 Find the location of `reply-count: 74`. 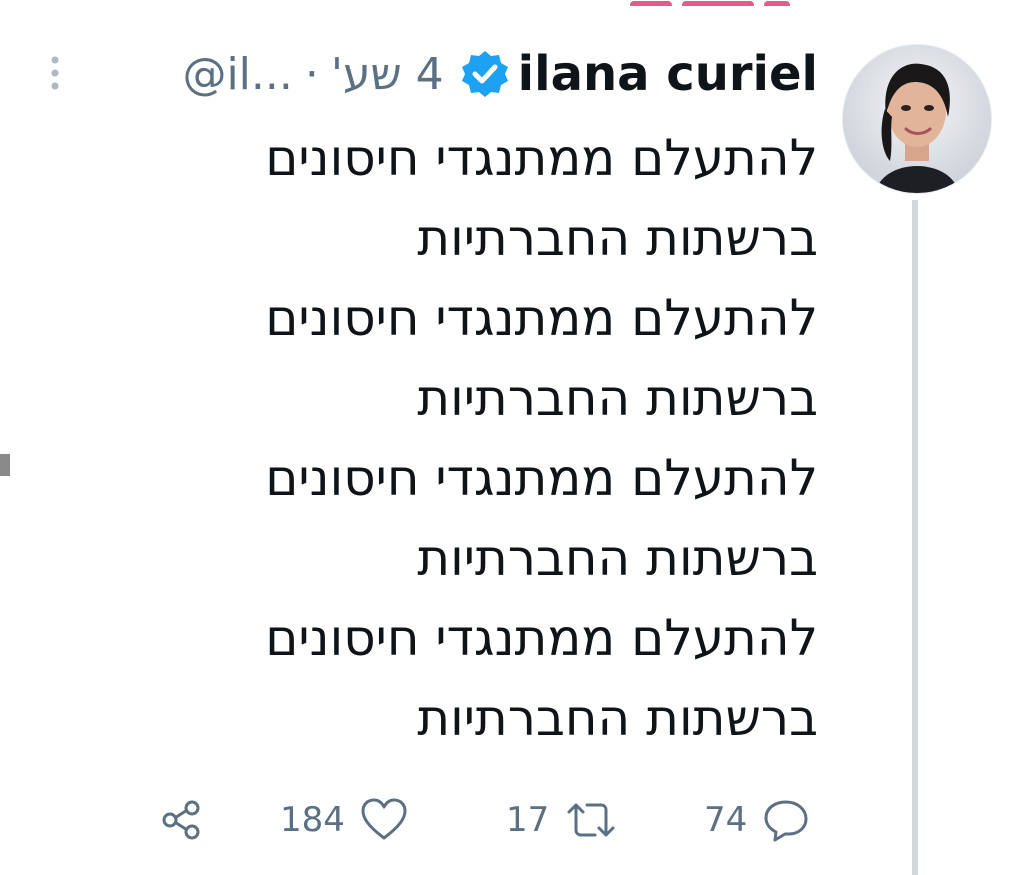

reply-count: 74 is located at coordinates (726, 820).